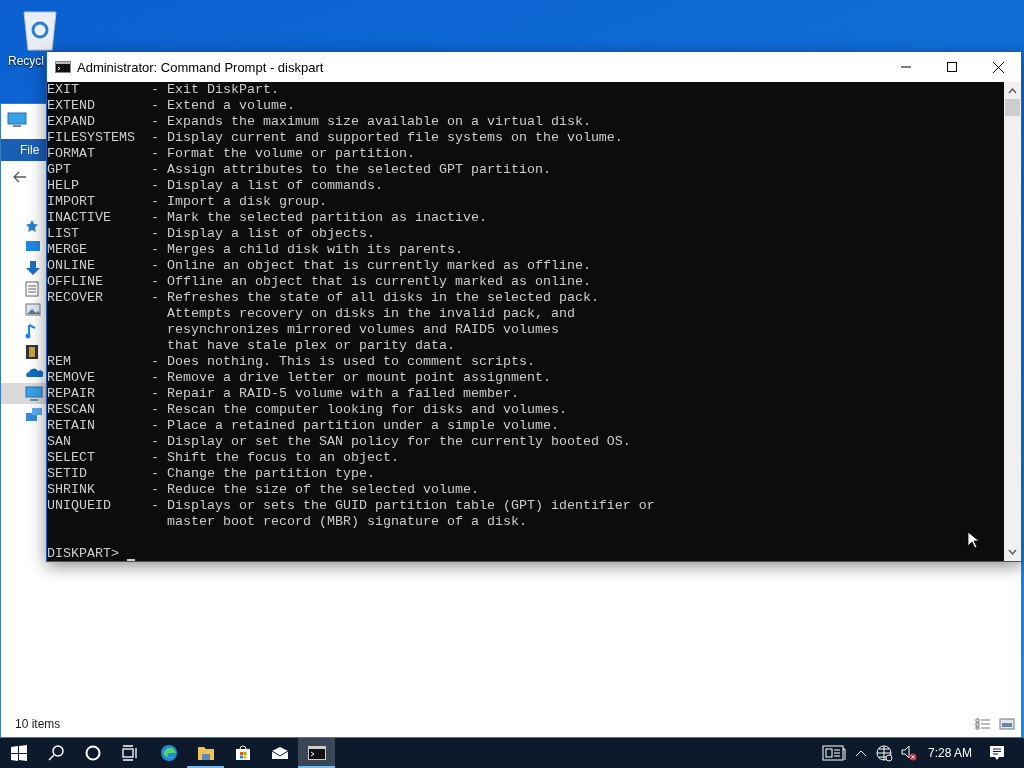 This screenshot has height=768, width=1024. What do you see at coordinates (362, 329) in the screenshot?
I see `console-output-line: resynchronizes mirrored volumes and RAID5 volumes` at bounding box center [362, 329].